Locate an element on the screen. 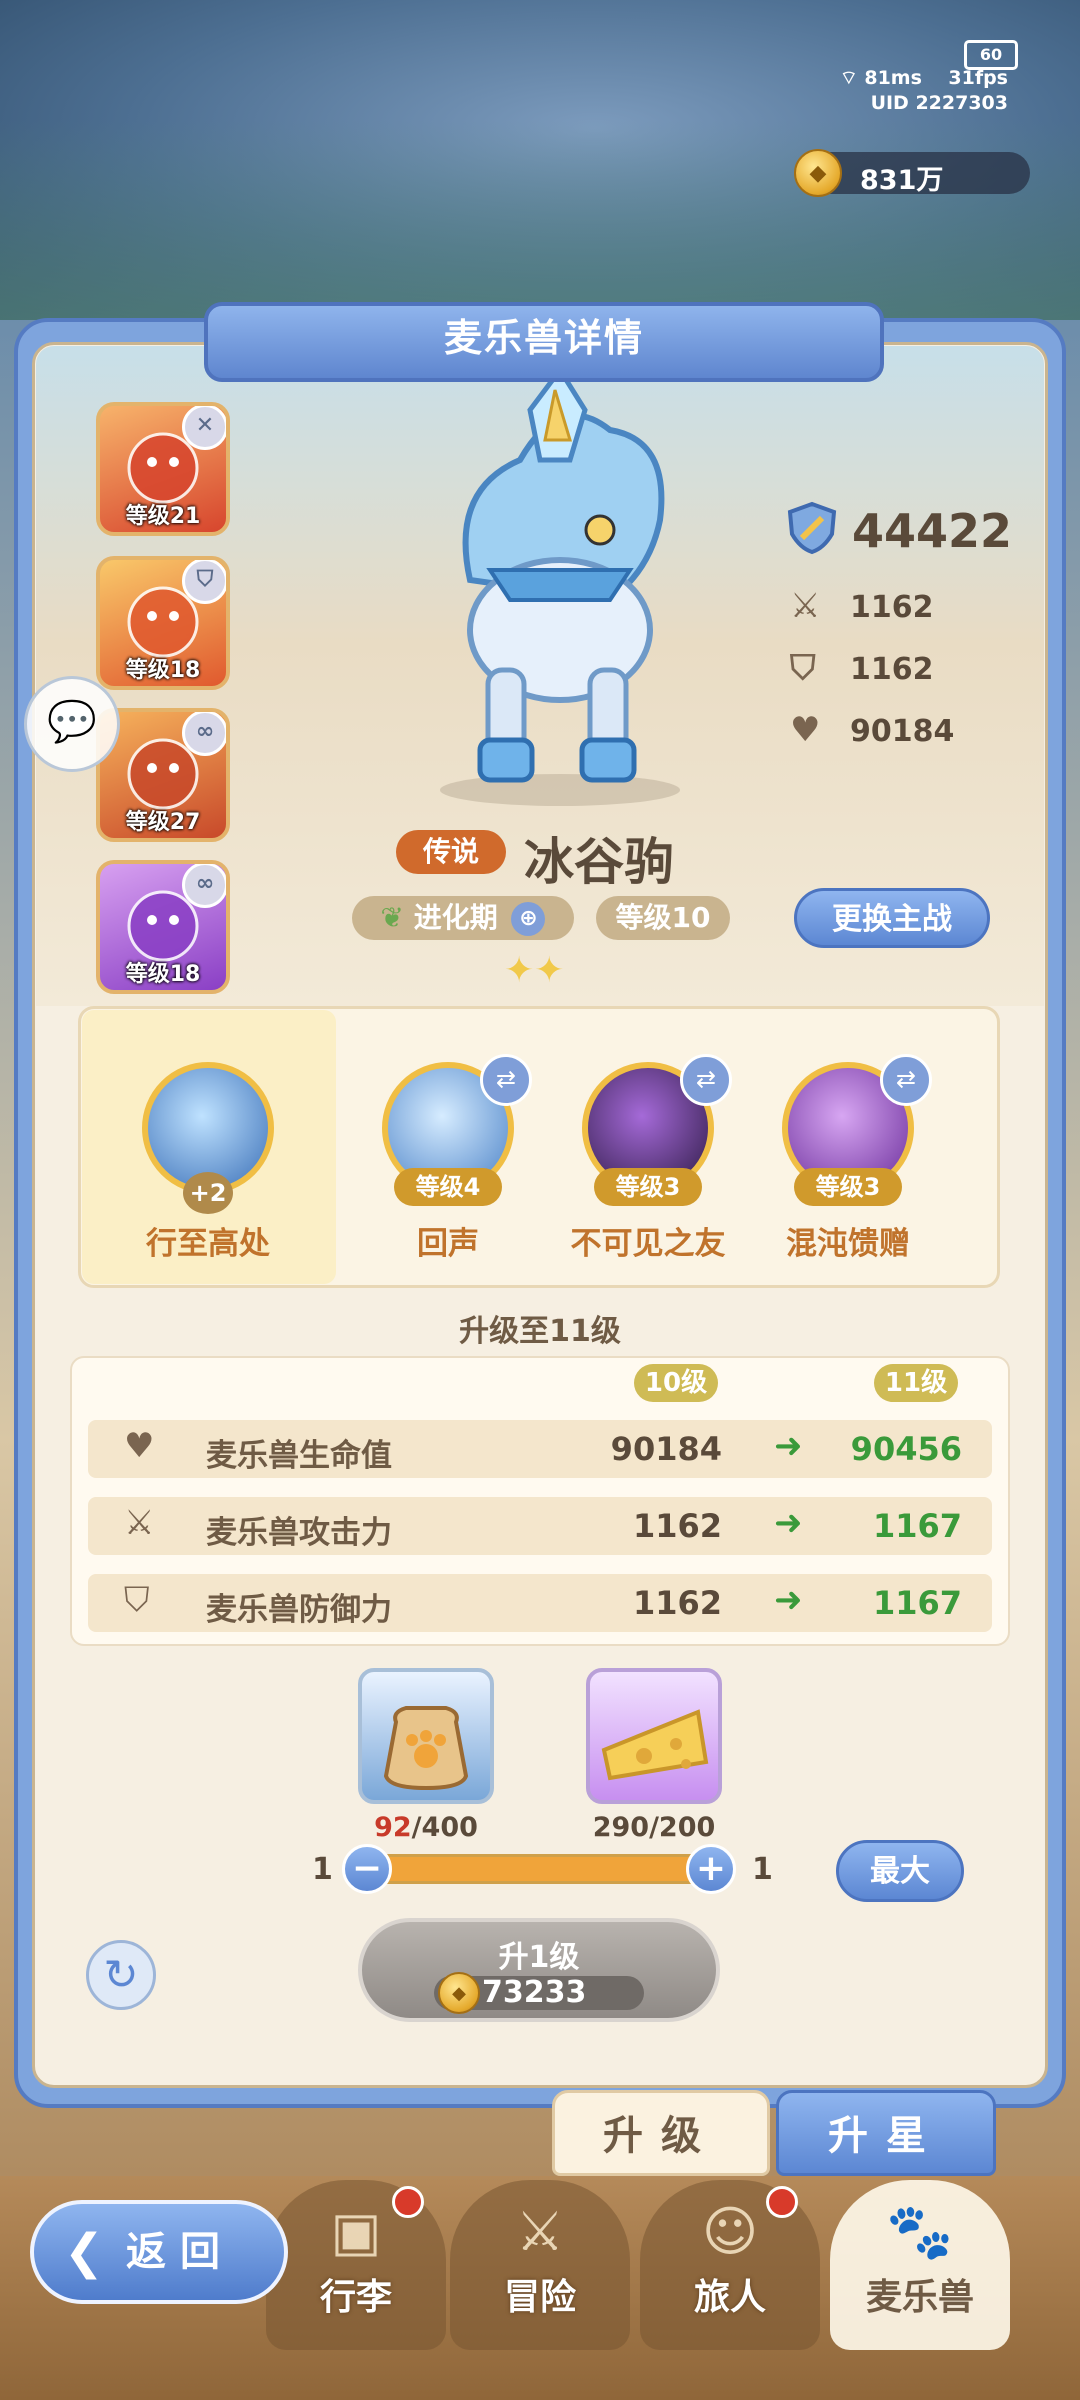 The image size is (1080, 2400). nav-item-pets: 🐾 麦乐兽 is located at coordinates (920, 2265).